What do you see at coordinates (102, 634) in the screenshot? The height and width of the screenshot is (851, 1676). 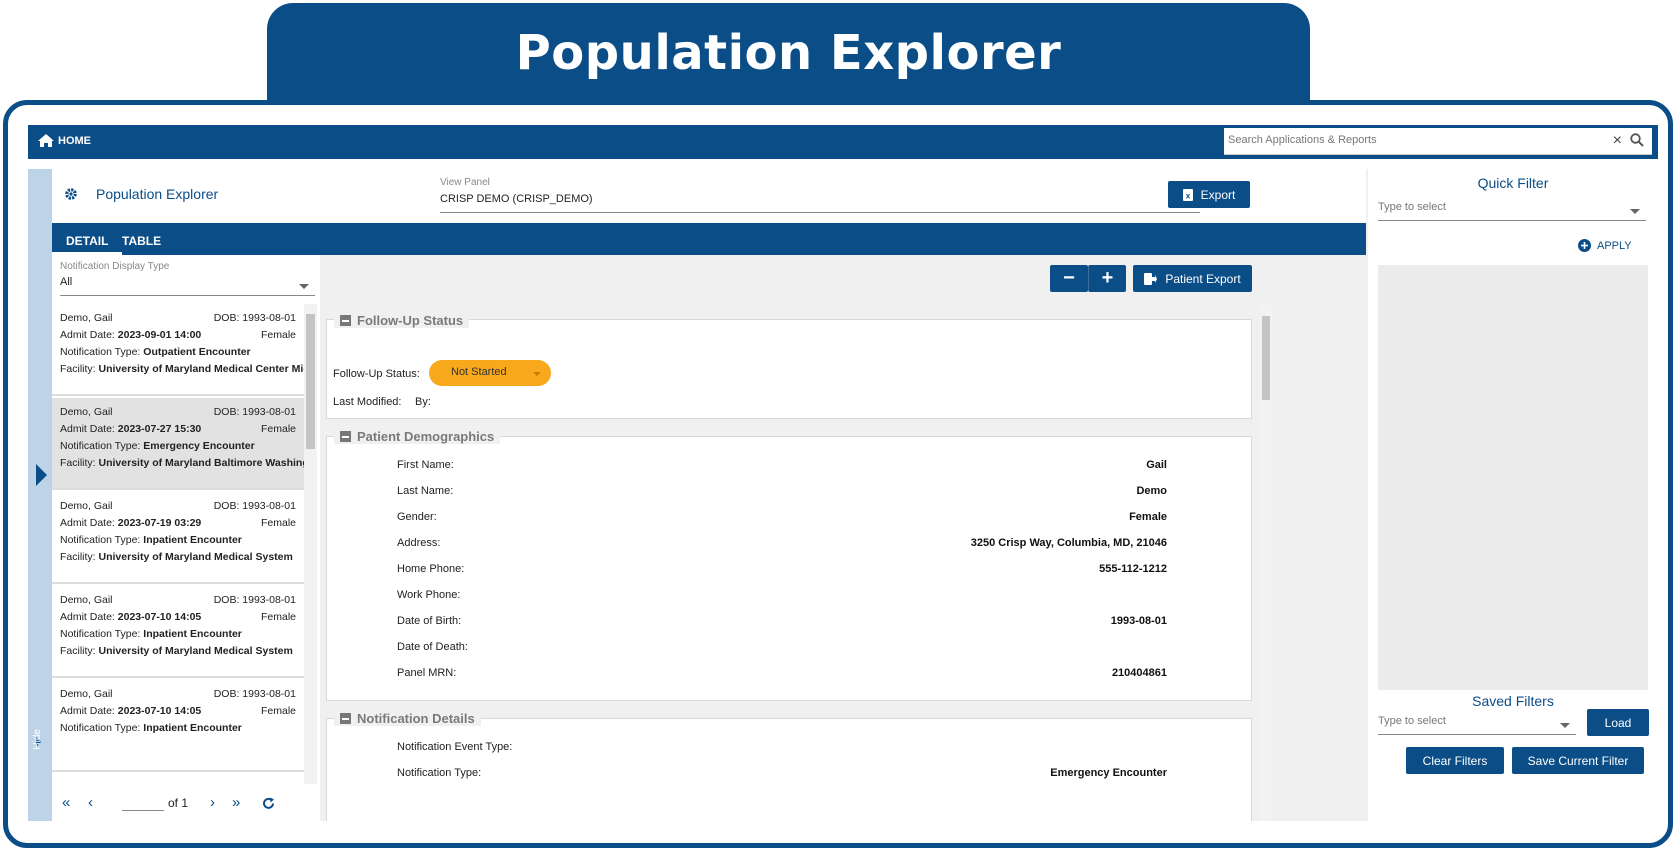 I see `notification-type-label: Notification Type:` at bounding box center [102, 634].